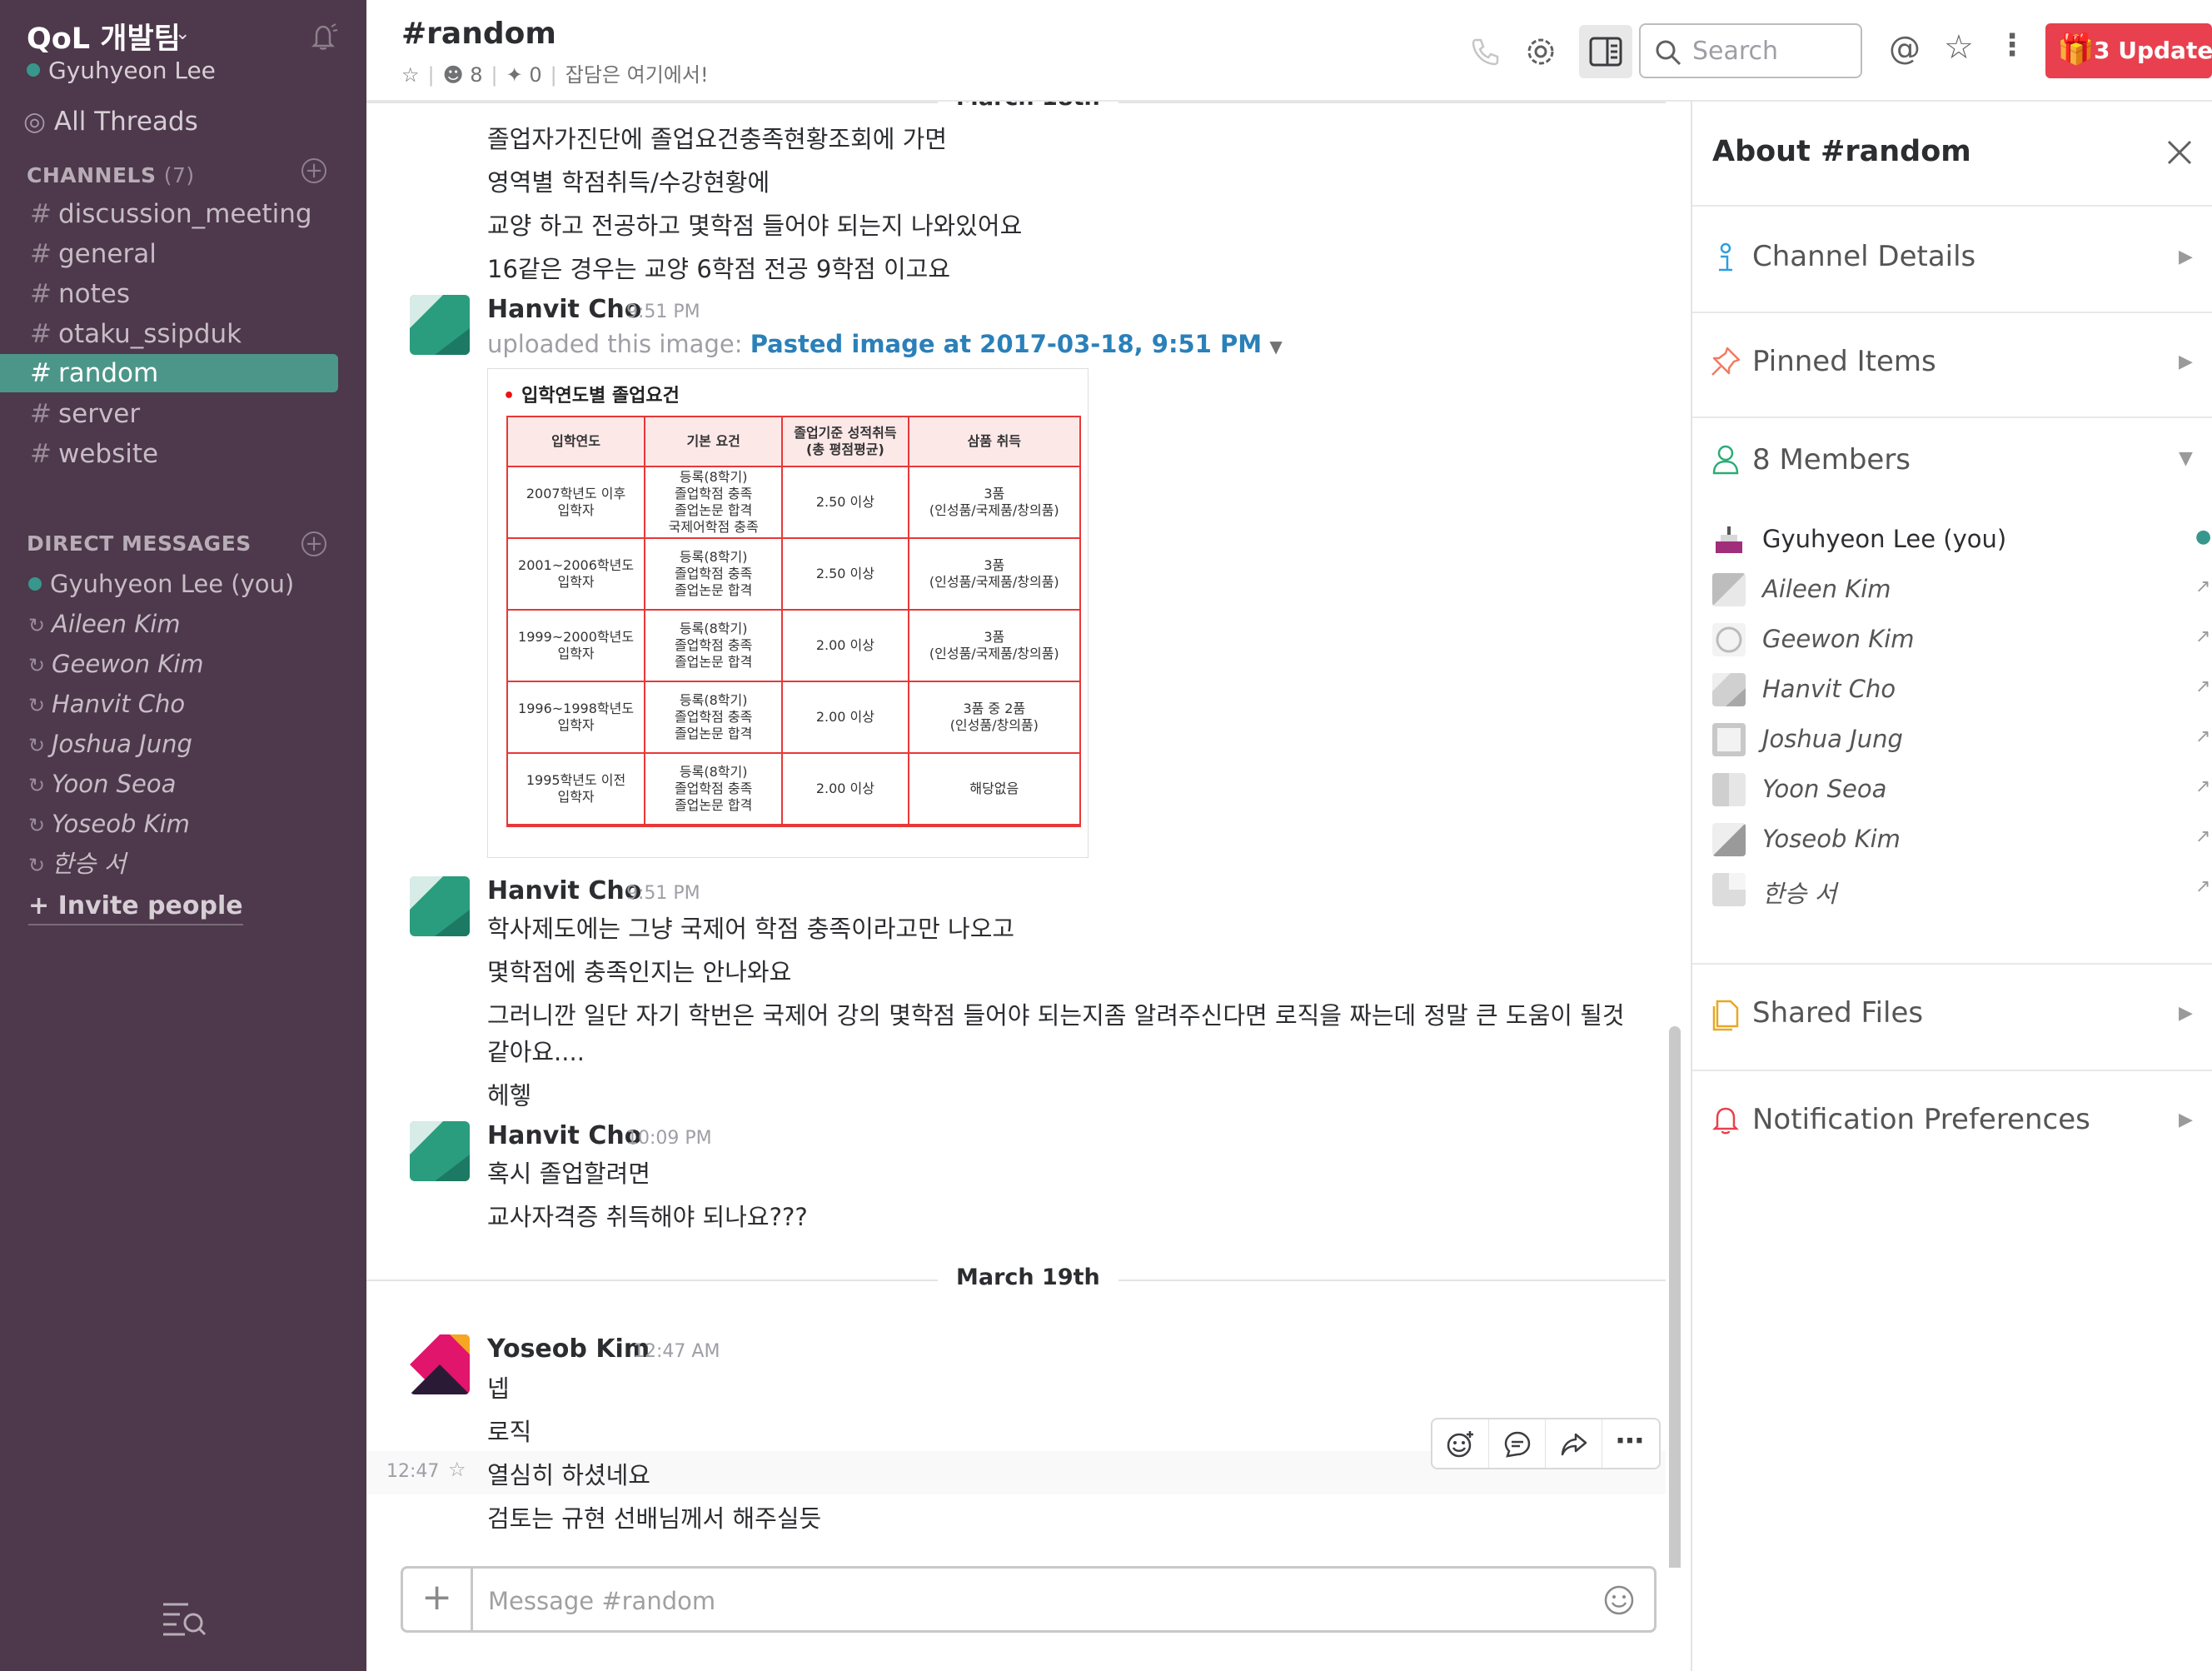  What do you see at coordinates (1725, 1015) in the screenshot?
I see `files-icon` at bounding box center [1725, 1015].